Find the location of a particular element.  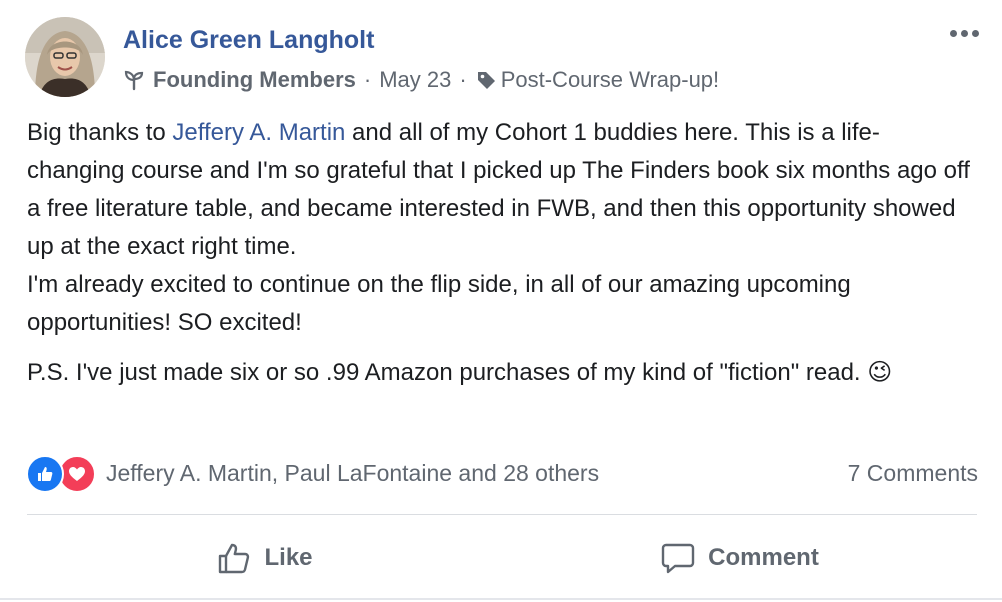

avatar-photo is located at coordinates (65, 57).